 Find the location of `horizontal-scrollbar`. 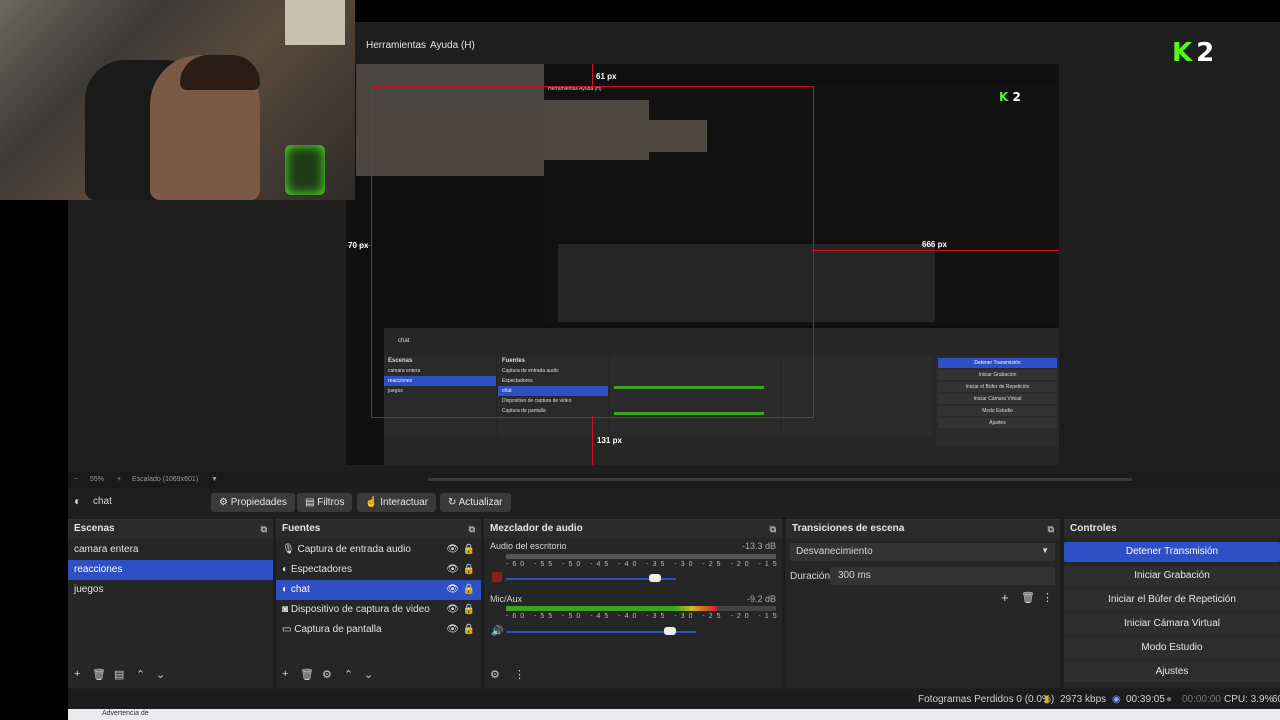

horizontal-scrollbar is located at coordinates (780, 479).